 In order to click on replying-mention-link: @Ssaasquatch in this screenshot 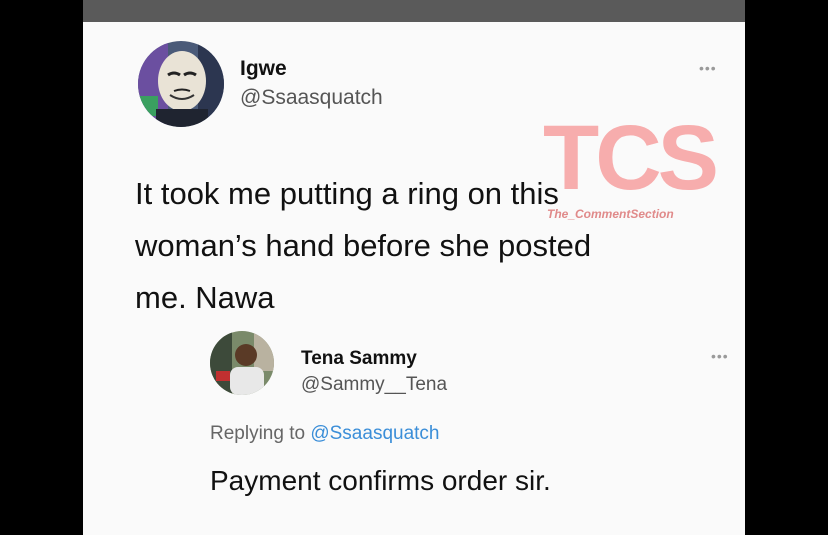, I will do `click(374, 433)`.